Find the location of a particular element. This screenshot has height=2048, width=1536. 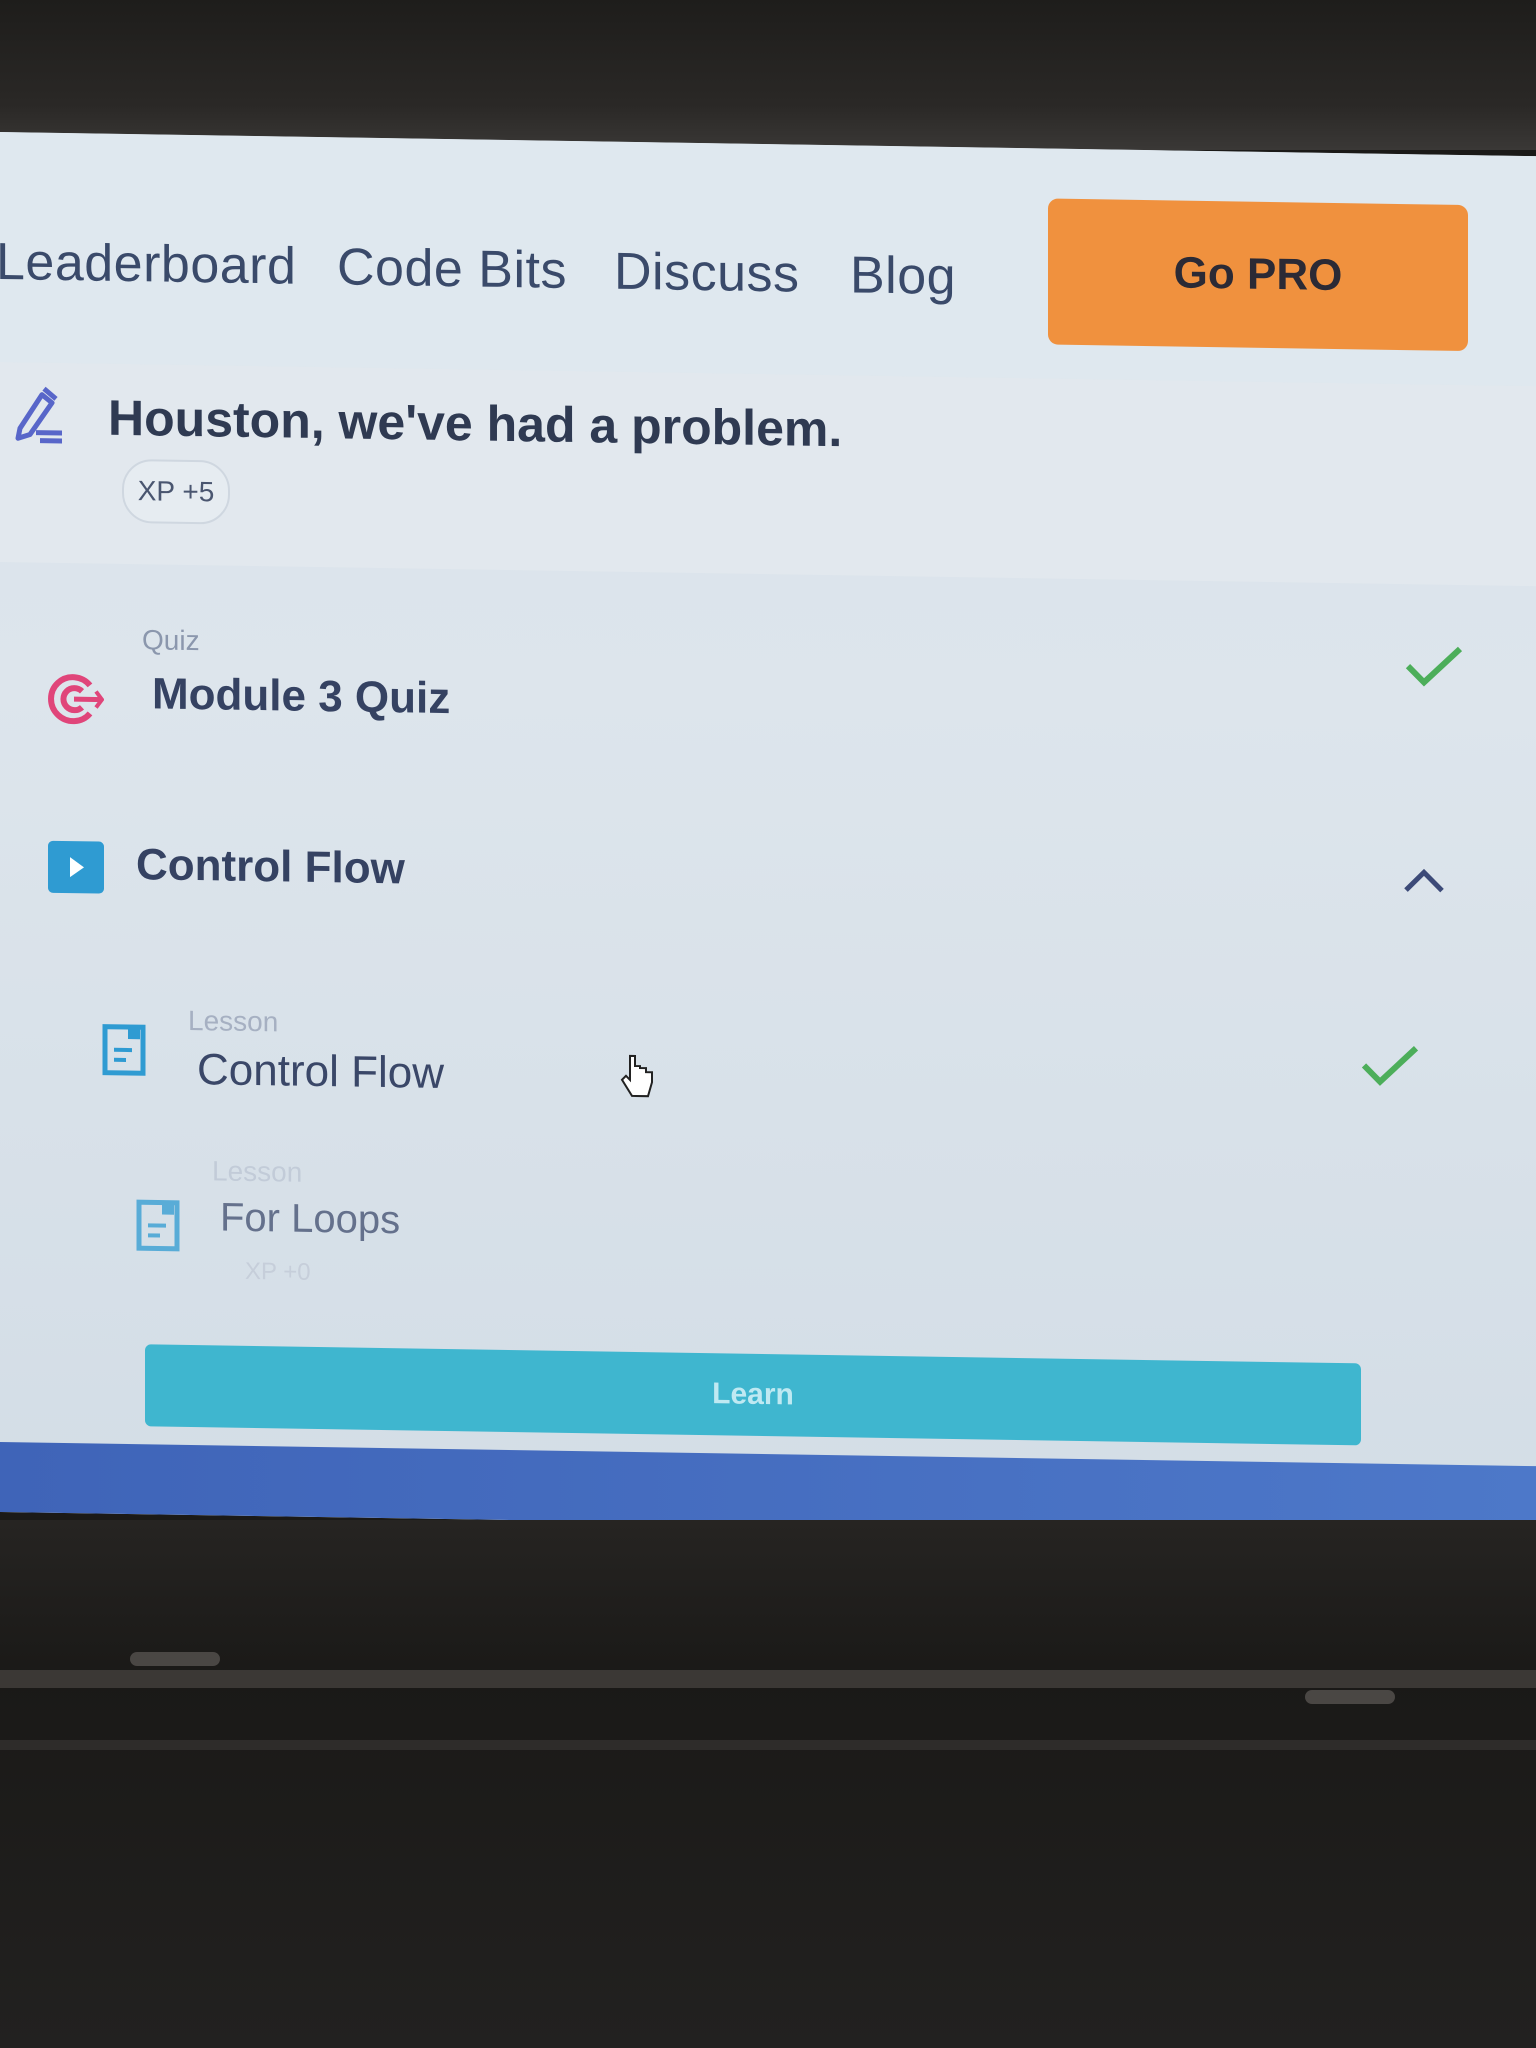

quiz-title: Module 3 Quiz is located at coordinates (301, 696).